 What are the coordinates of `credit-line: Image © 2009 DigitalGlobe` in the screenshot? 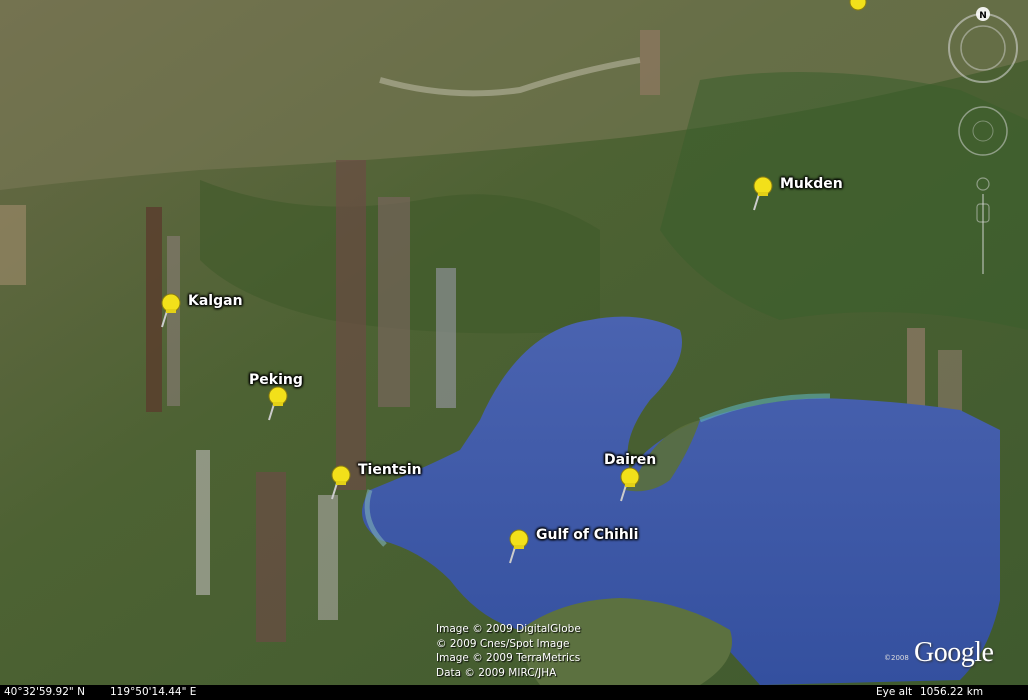 It's located at (508, 629).